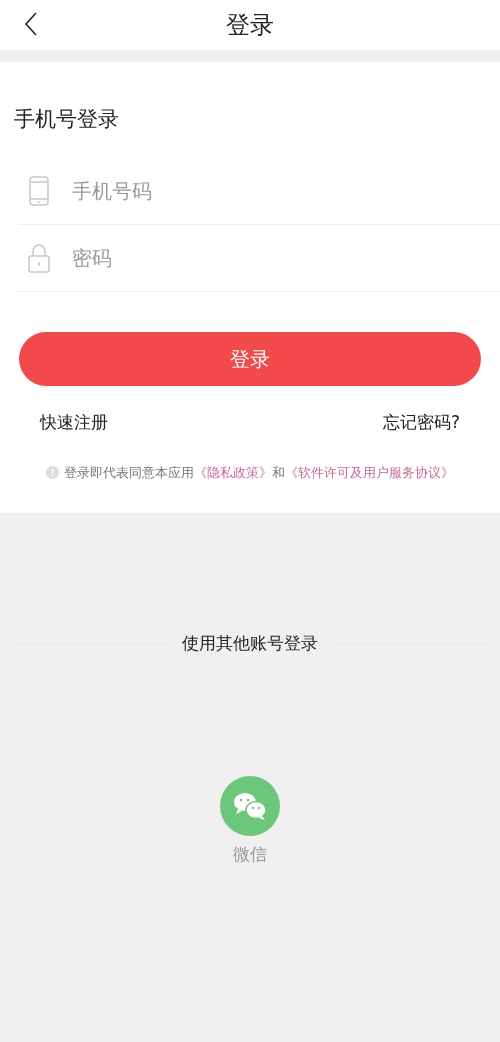 This screenshot has height=1042, width=500. Describe the element at coordinates (286, 257) in the screenshot. I see `input-field: 密码` at that location.